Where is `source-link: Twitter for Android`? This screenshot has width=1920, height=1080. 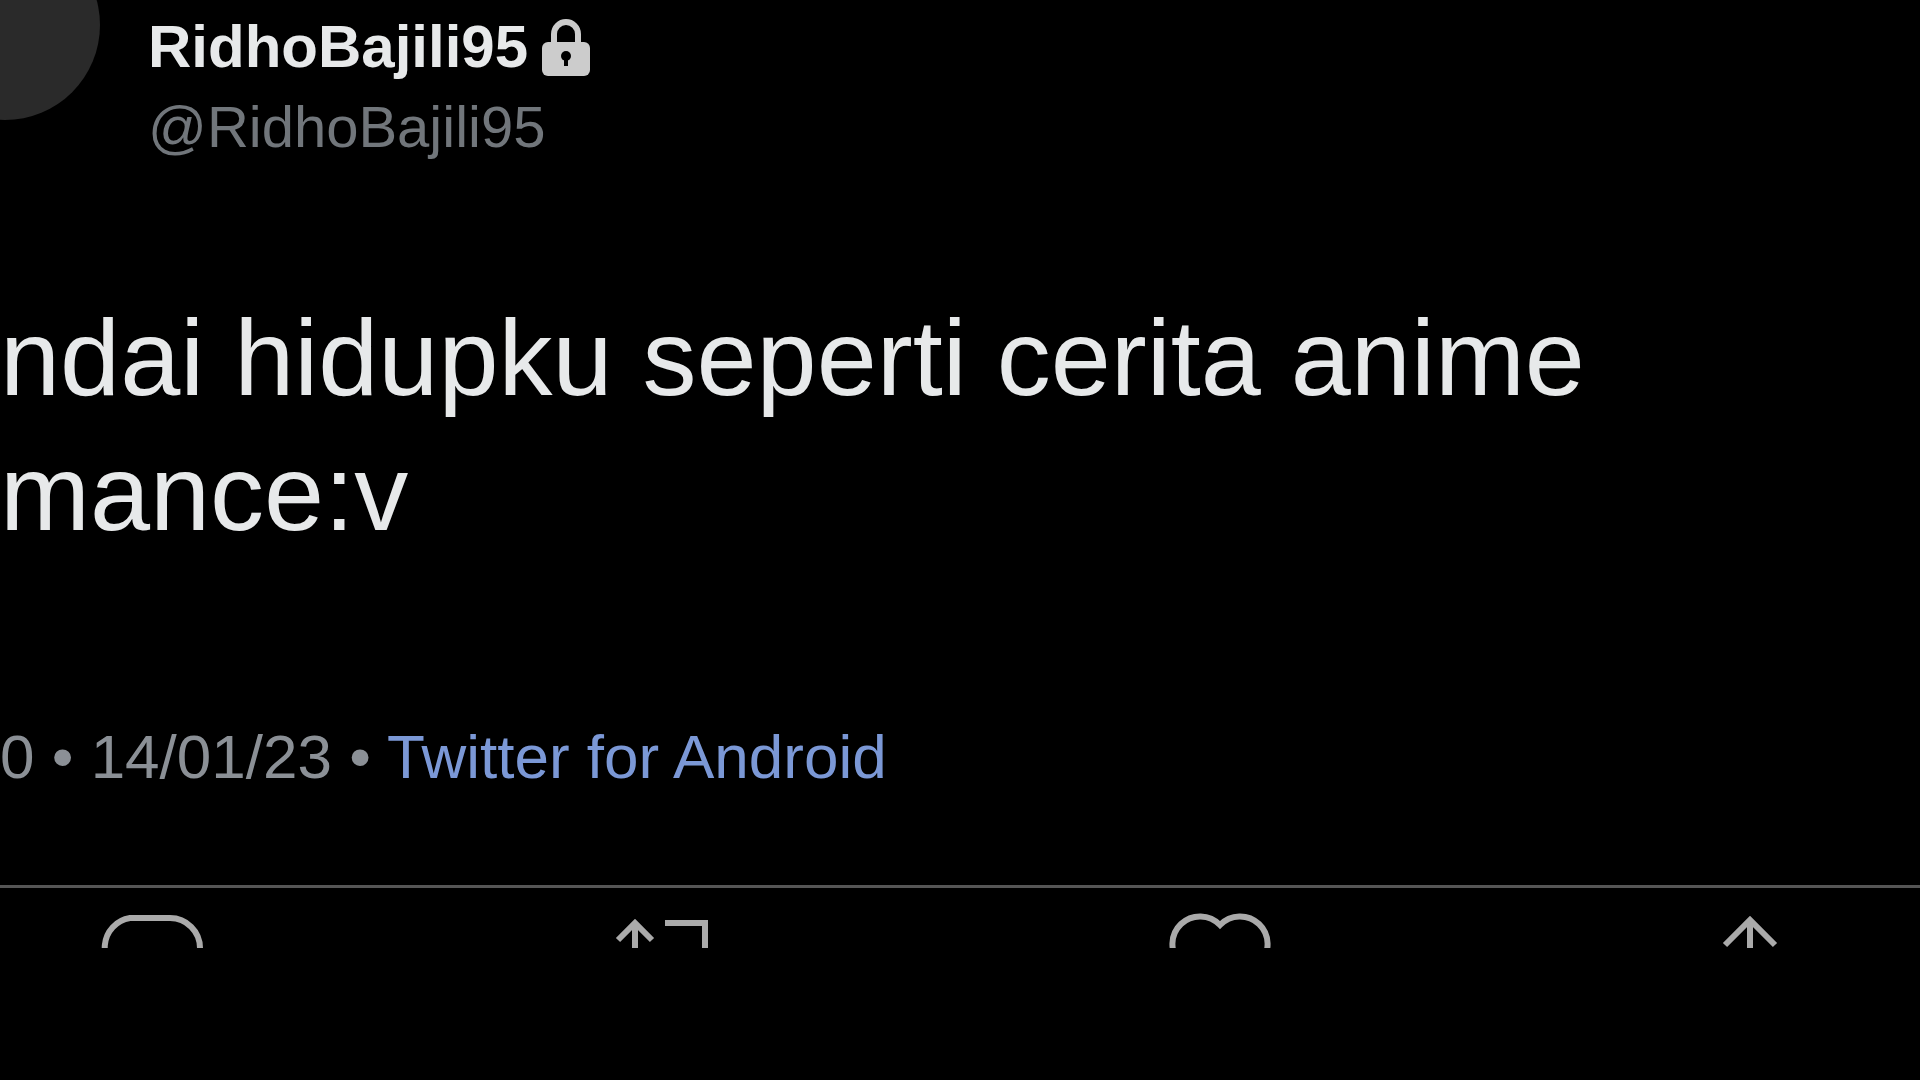 source-link: Twitter for Android is located at coordinates (637, 756).